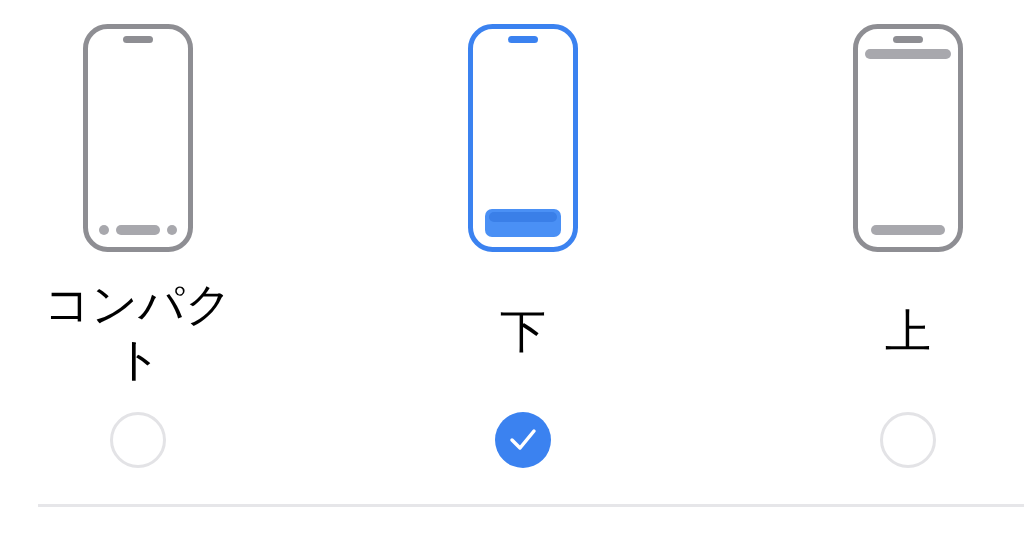 Image resolution: width=1024 pixels, height=550 pixels. I want to click on option-label: コンパクト, so click(138, 332).